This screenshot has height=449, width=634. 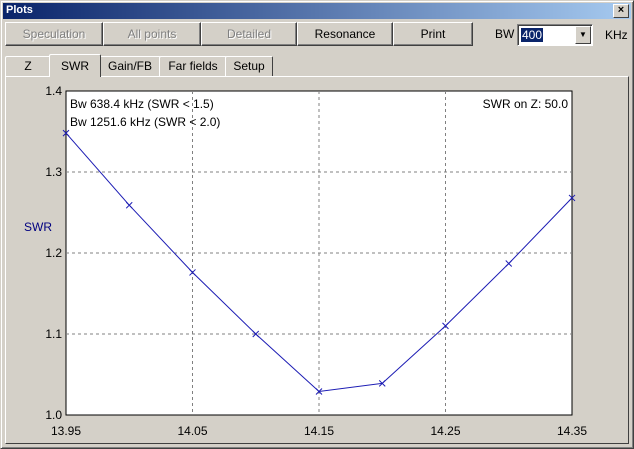 What do you see at coordinates (249, 66) in the screenshot?
I see `tab-setup: Setup` at bounding box center [249, 66].